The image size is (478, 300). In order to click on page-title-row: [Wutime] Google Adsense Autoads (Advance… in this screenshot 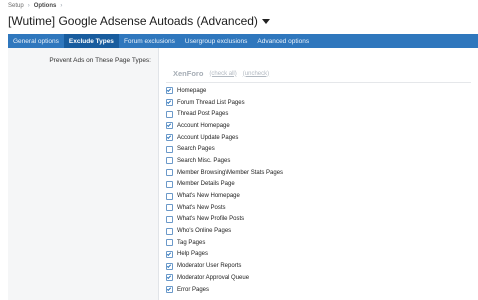, I will do `click(139, 21)`.